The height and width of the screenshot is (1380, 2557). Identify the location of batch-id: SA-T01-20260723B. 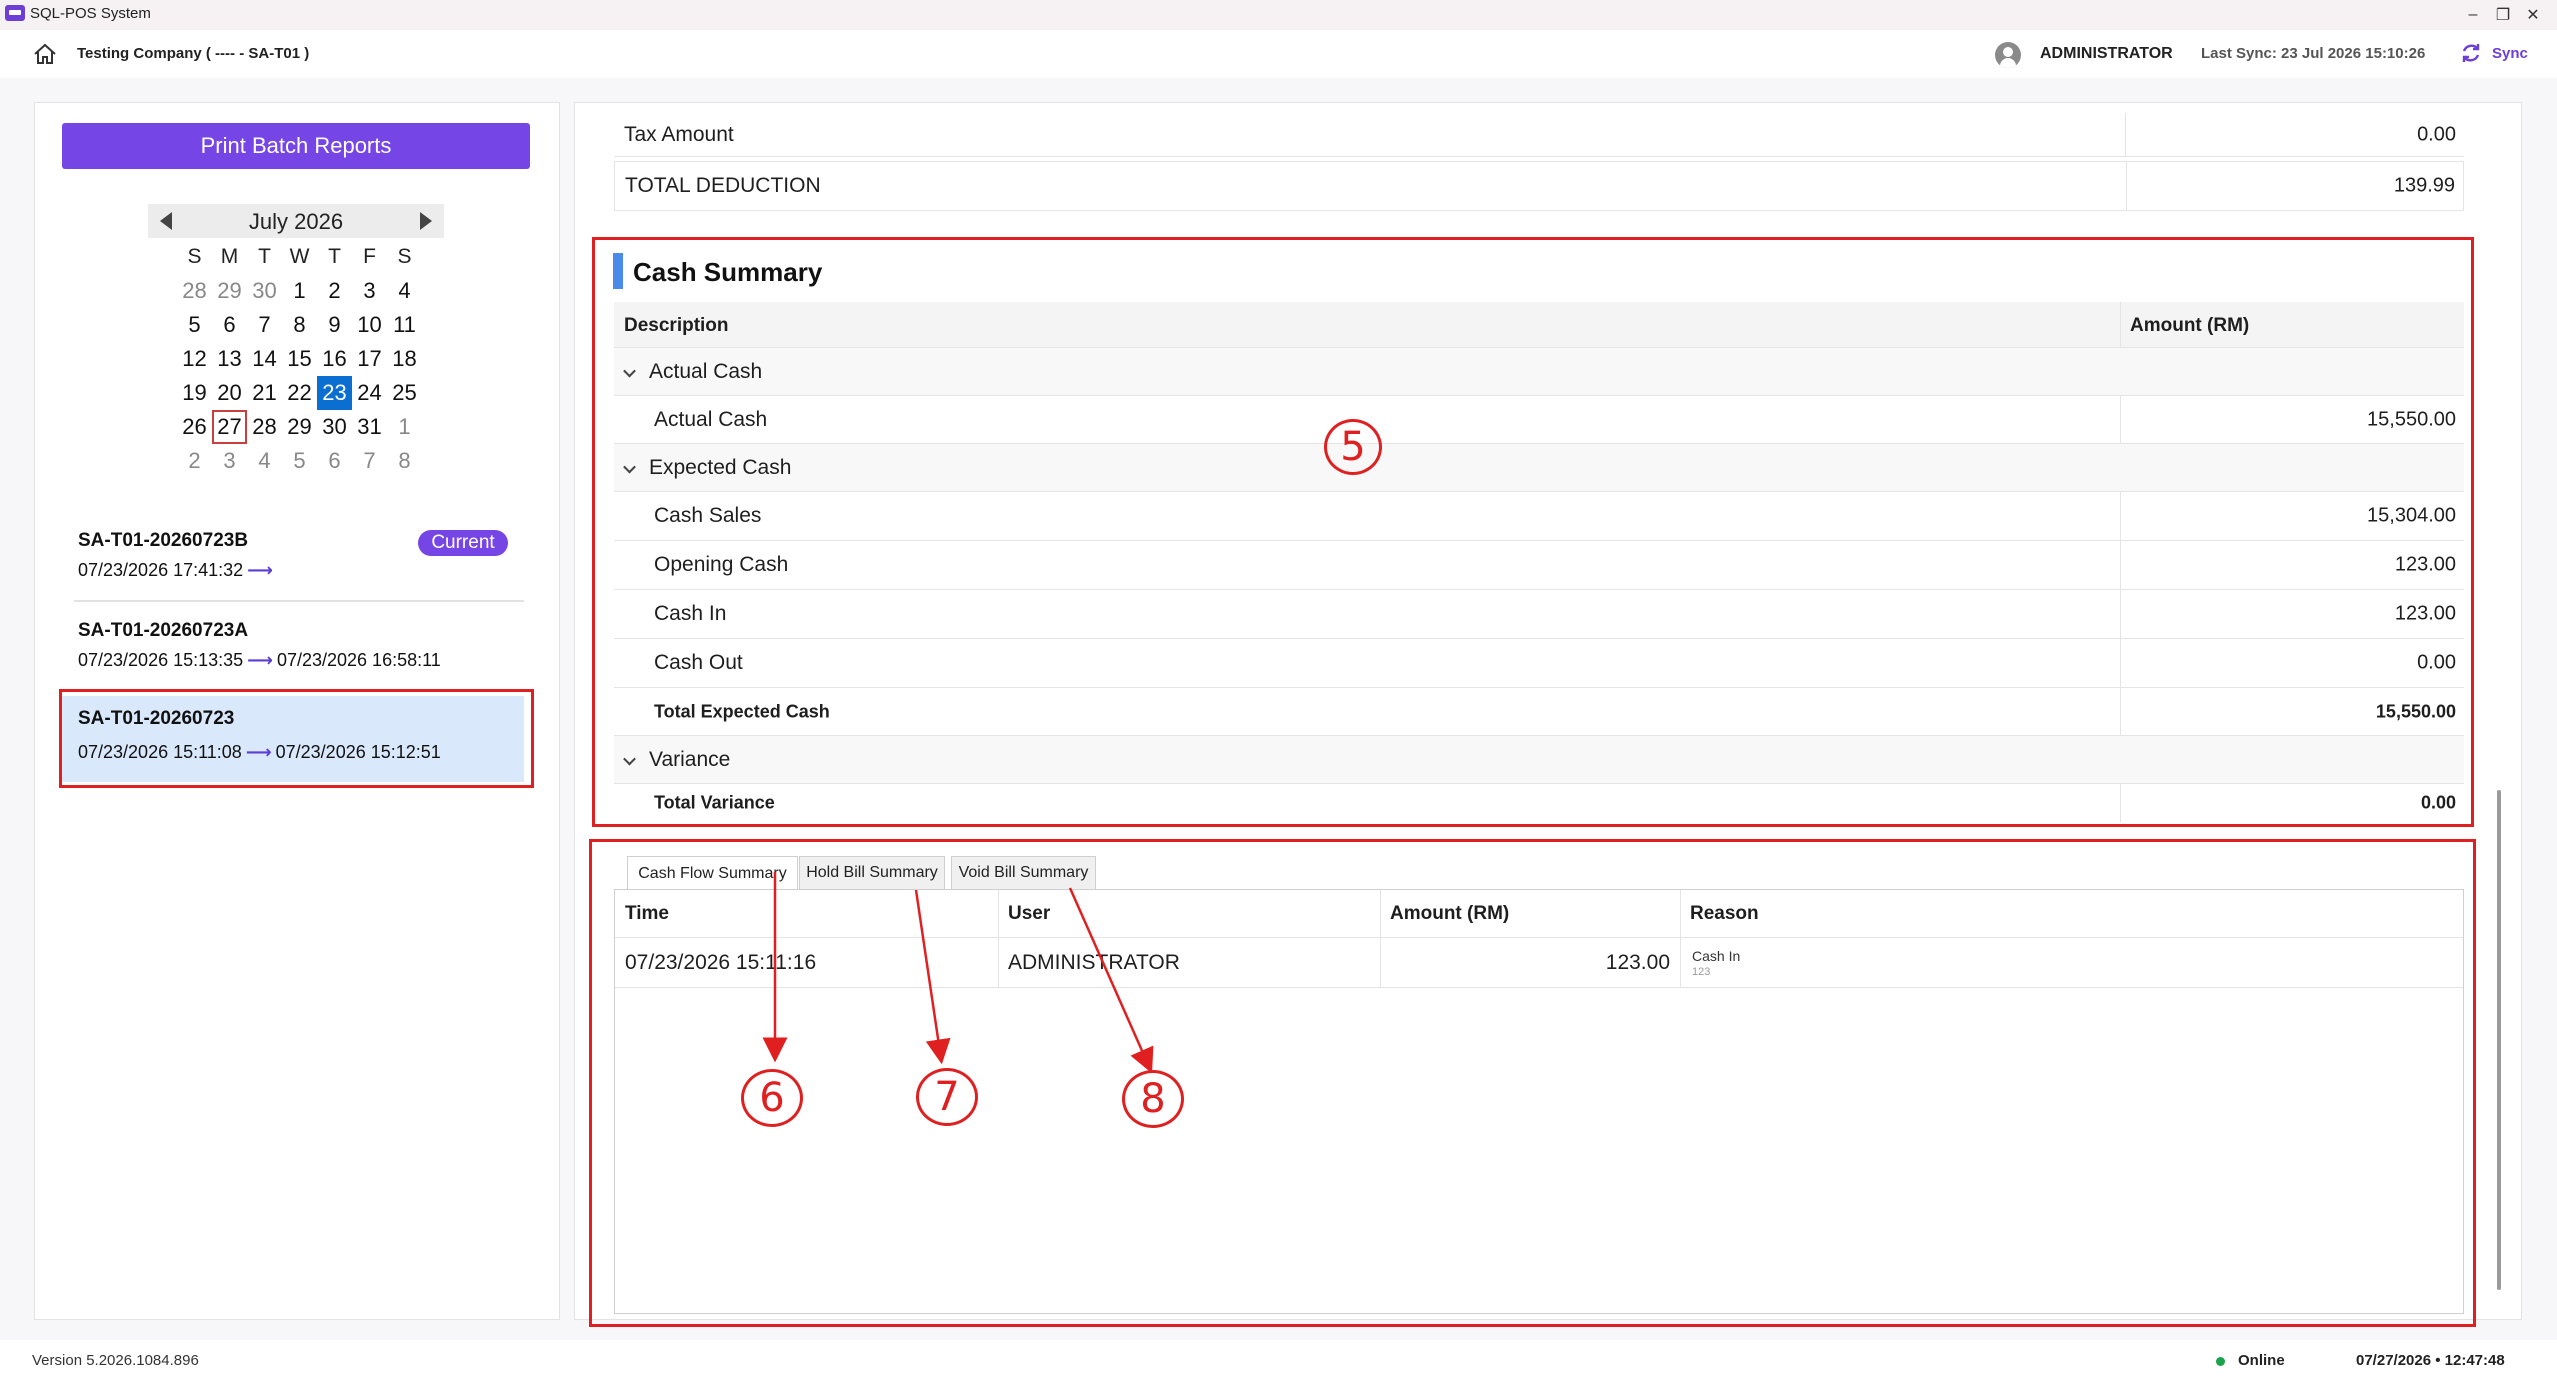
(163, 540).